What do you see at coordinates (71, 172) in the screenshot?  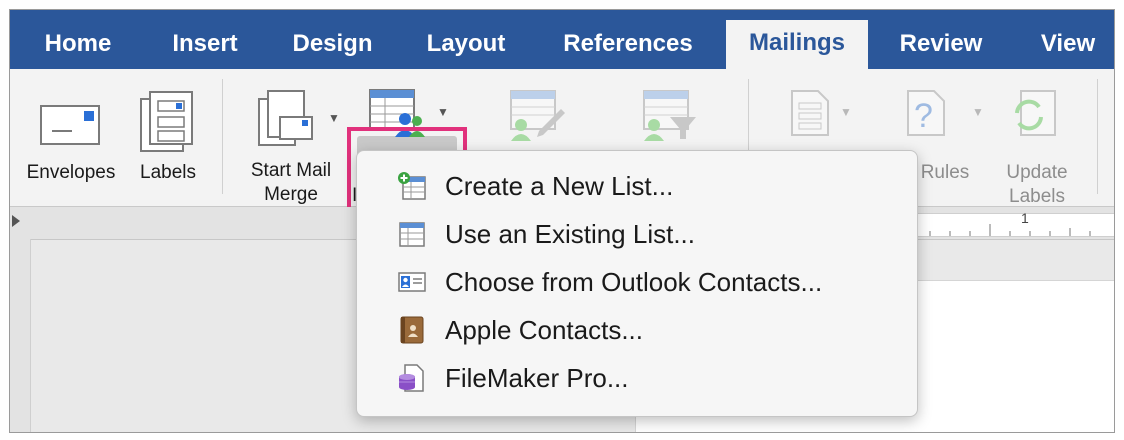 I see `envelopes-label: Envelopes` at bounding box center [71, 172].